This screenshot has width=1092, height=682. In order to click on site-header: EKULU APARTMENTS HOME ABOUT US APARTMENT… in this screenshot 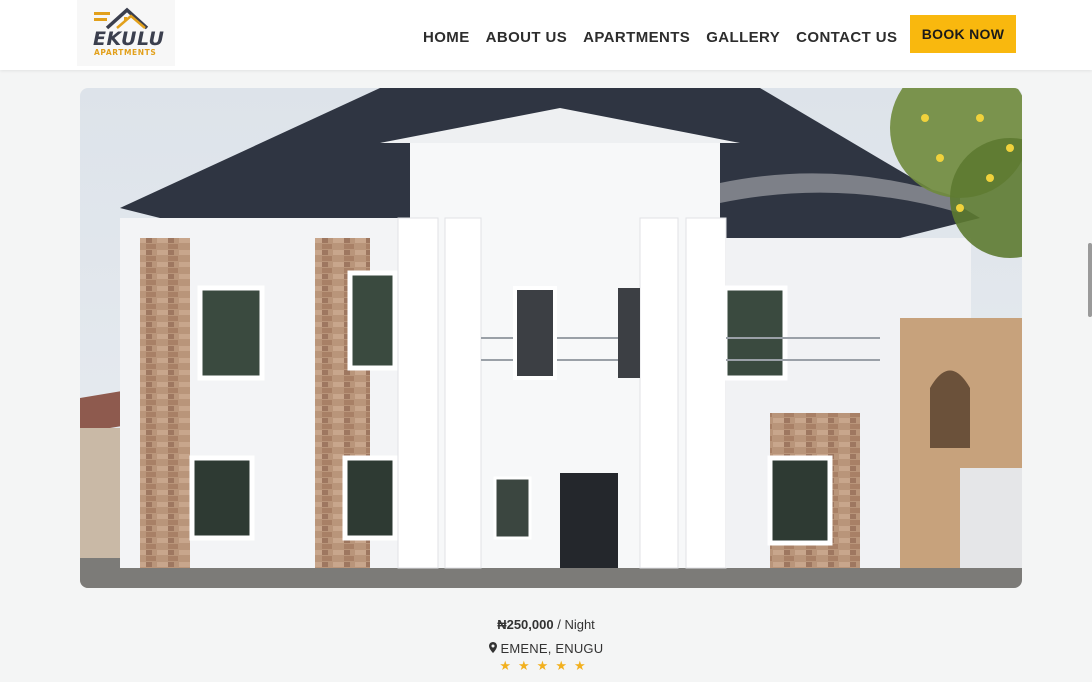, I will do `click(546, 35)`.